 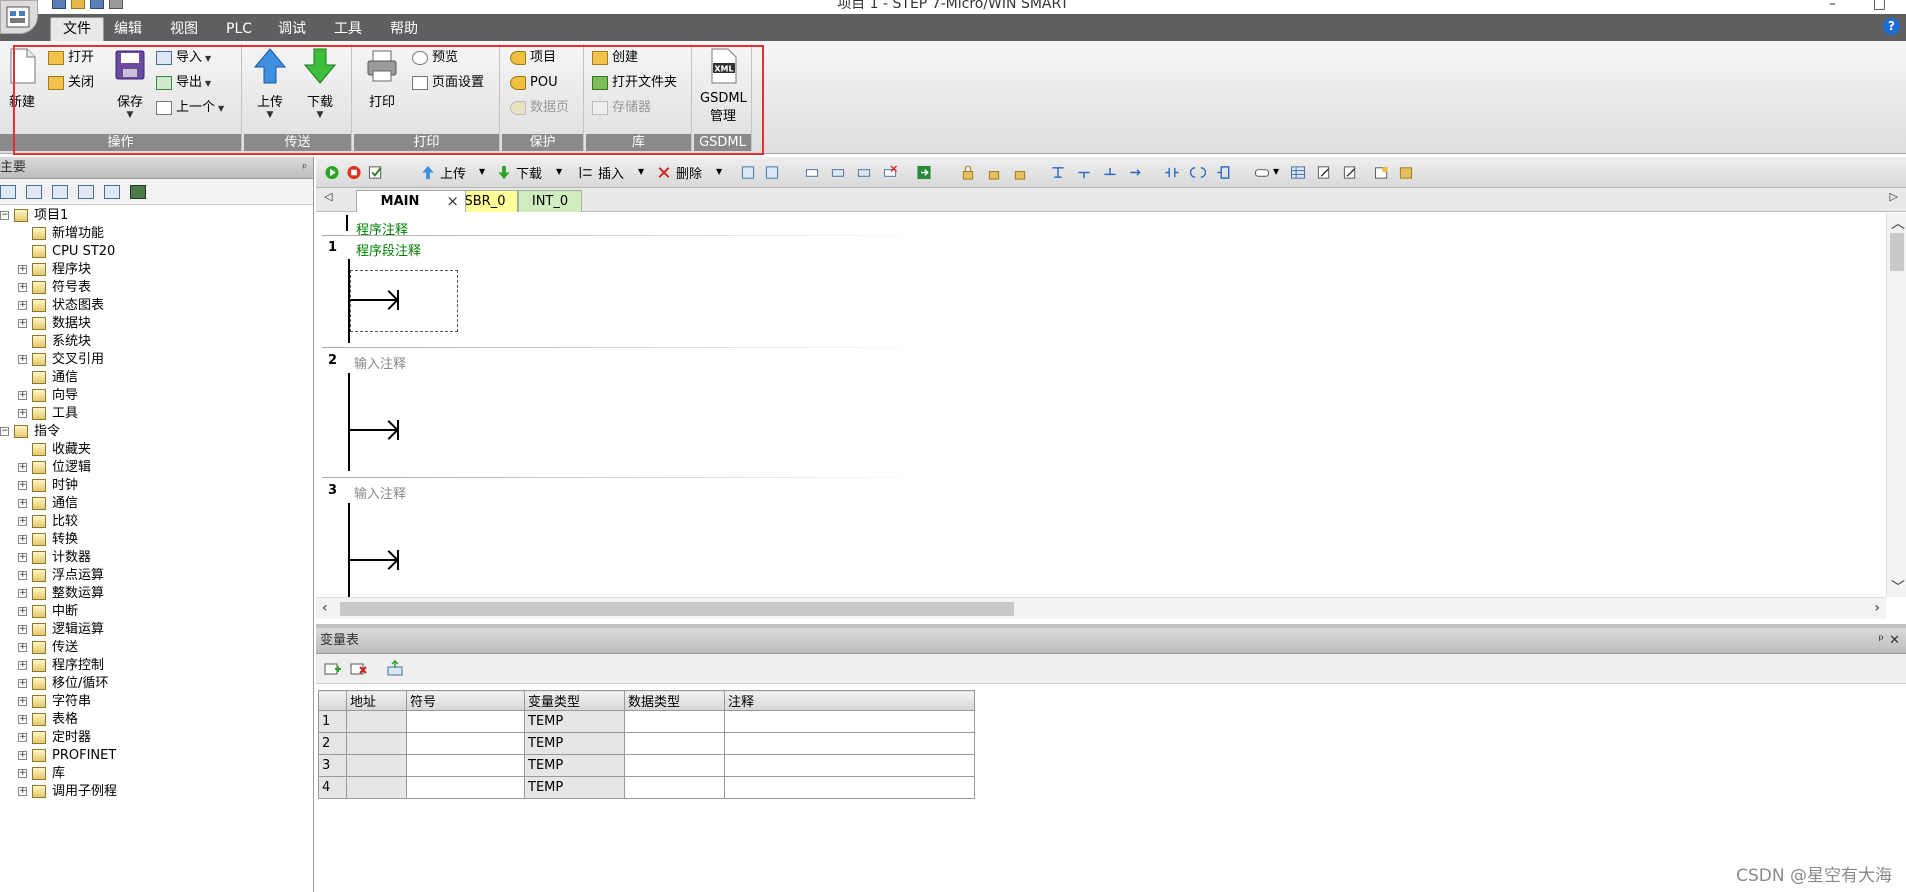 What do you see at coordinates (156, 648) in the screenshot?
I see `tree-item: + 传送` at bounding box center [156, 648].